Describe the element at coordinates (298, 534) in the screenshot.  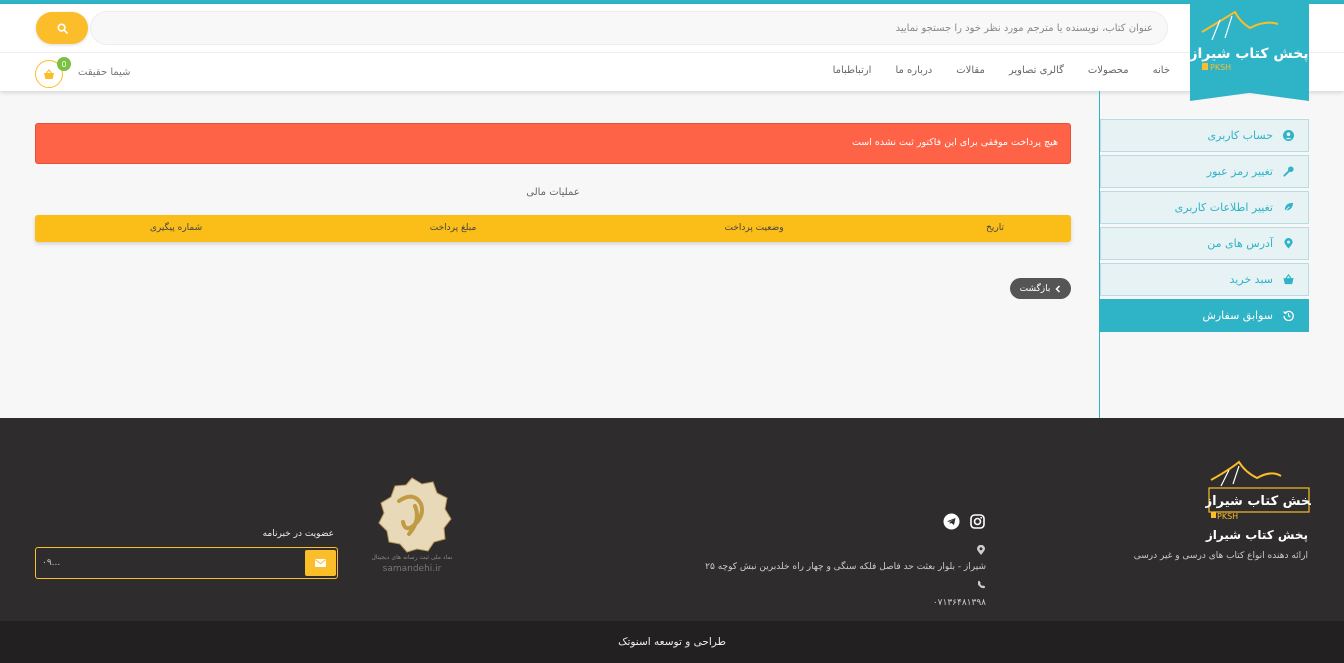
I see `newsletter-label: عضویت در خبرنامه` at that location.